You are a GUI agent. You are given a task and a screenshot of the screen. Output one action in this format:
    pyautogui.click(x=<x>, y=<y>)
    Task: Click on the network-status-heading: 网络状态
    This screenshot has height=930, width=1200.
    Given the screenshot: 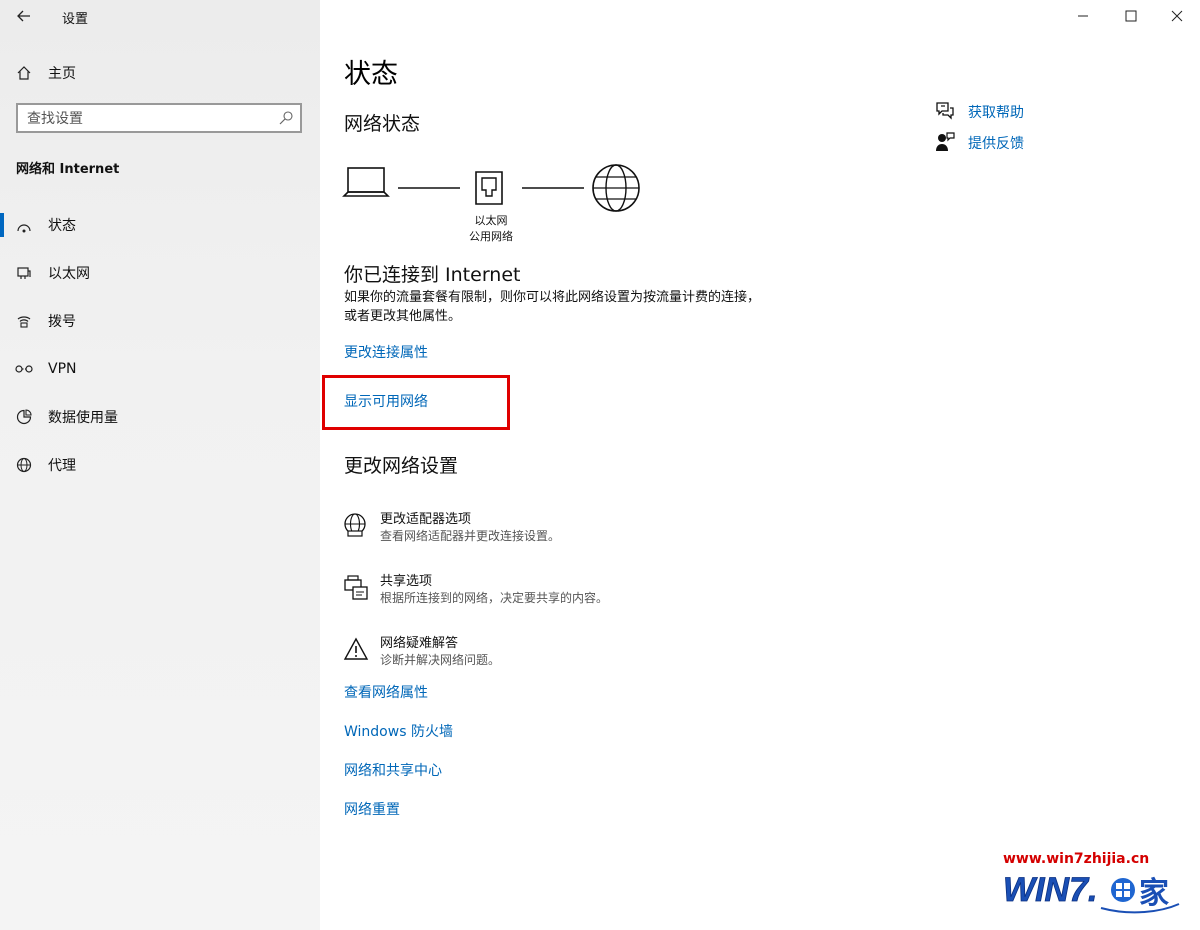 What is the action you would take?
    pyautogui.click(x=382, y=124)
    